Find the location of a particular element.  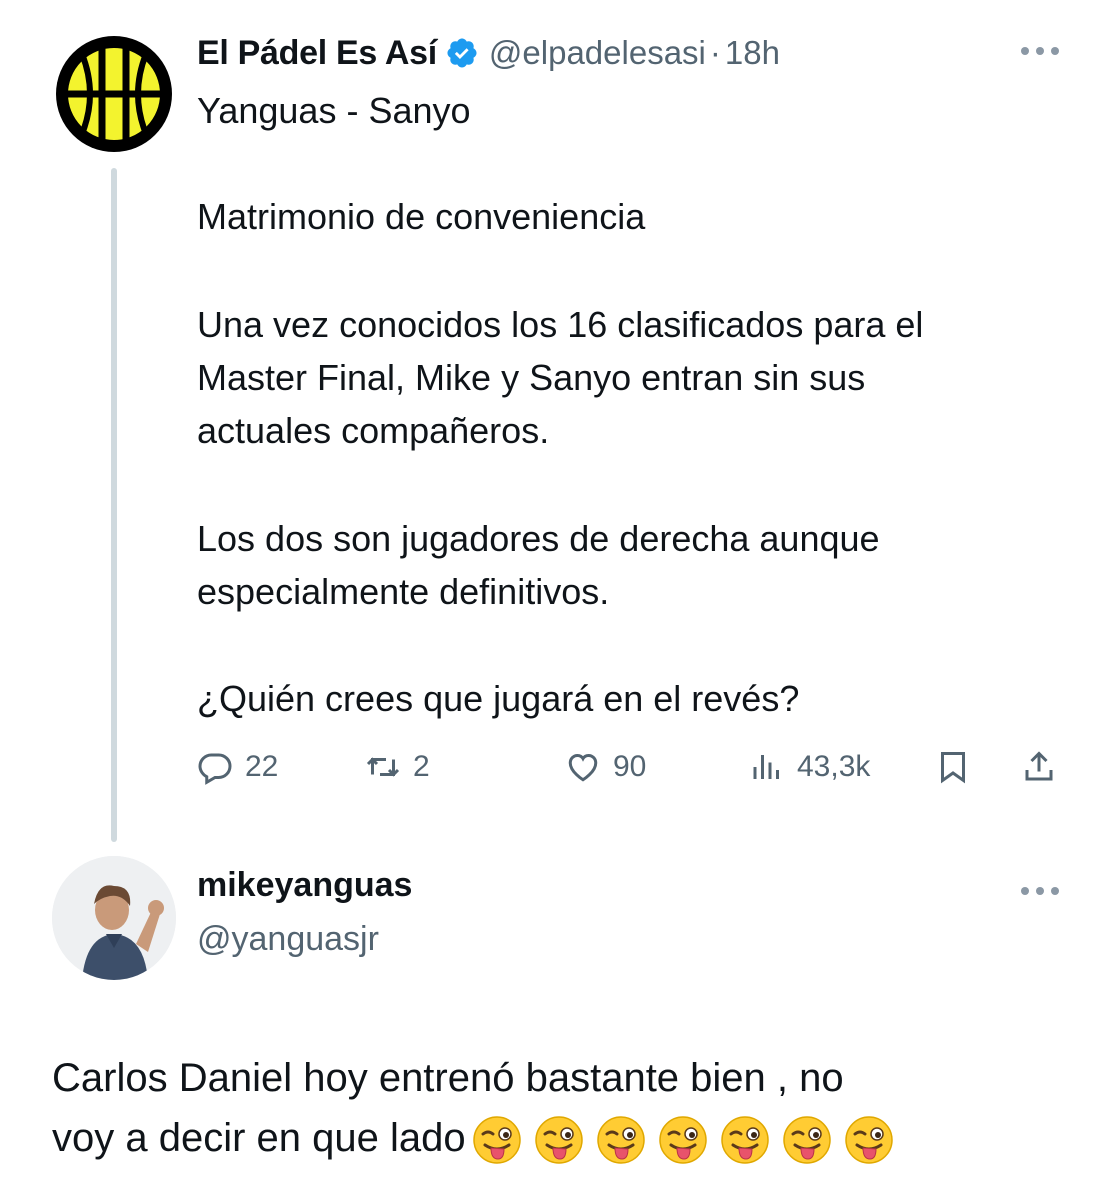

reply-author-avatar is located at coordinates (114, 918).